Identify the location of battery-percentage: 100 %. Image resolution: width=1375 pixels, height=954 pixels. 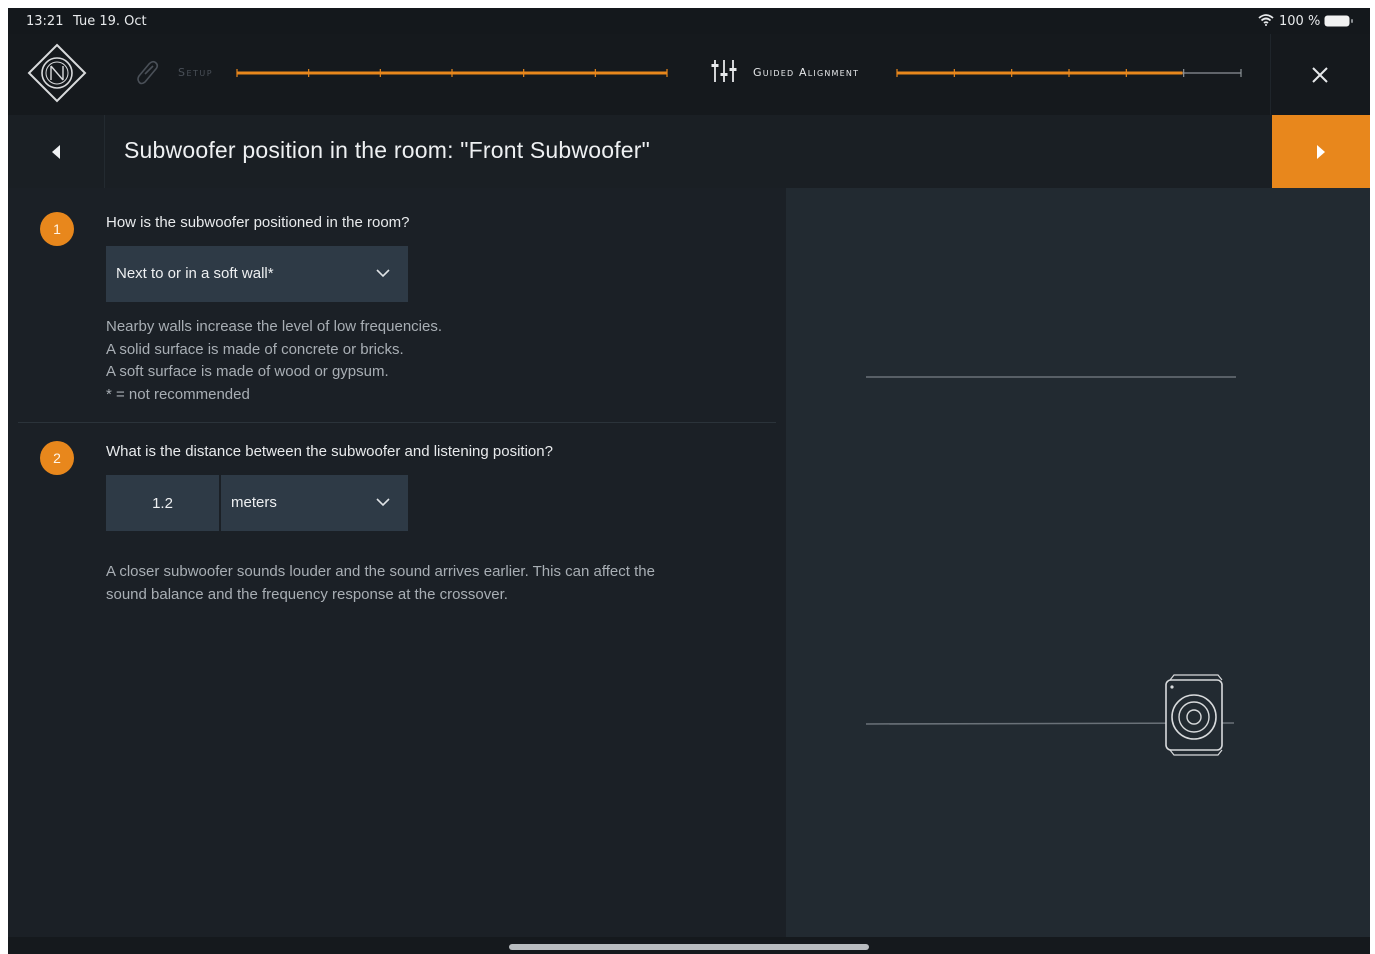
(1300, 21).